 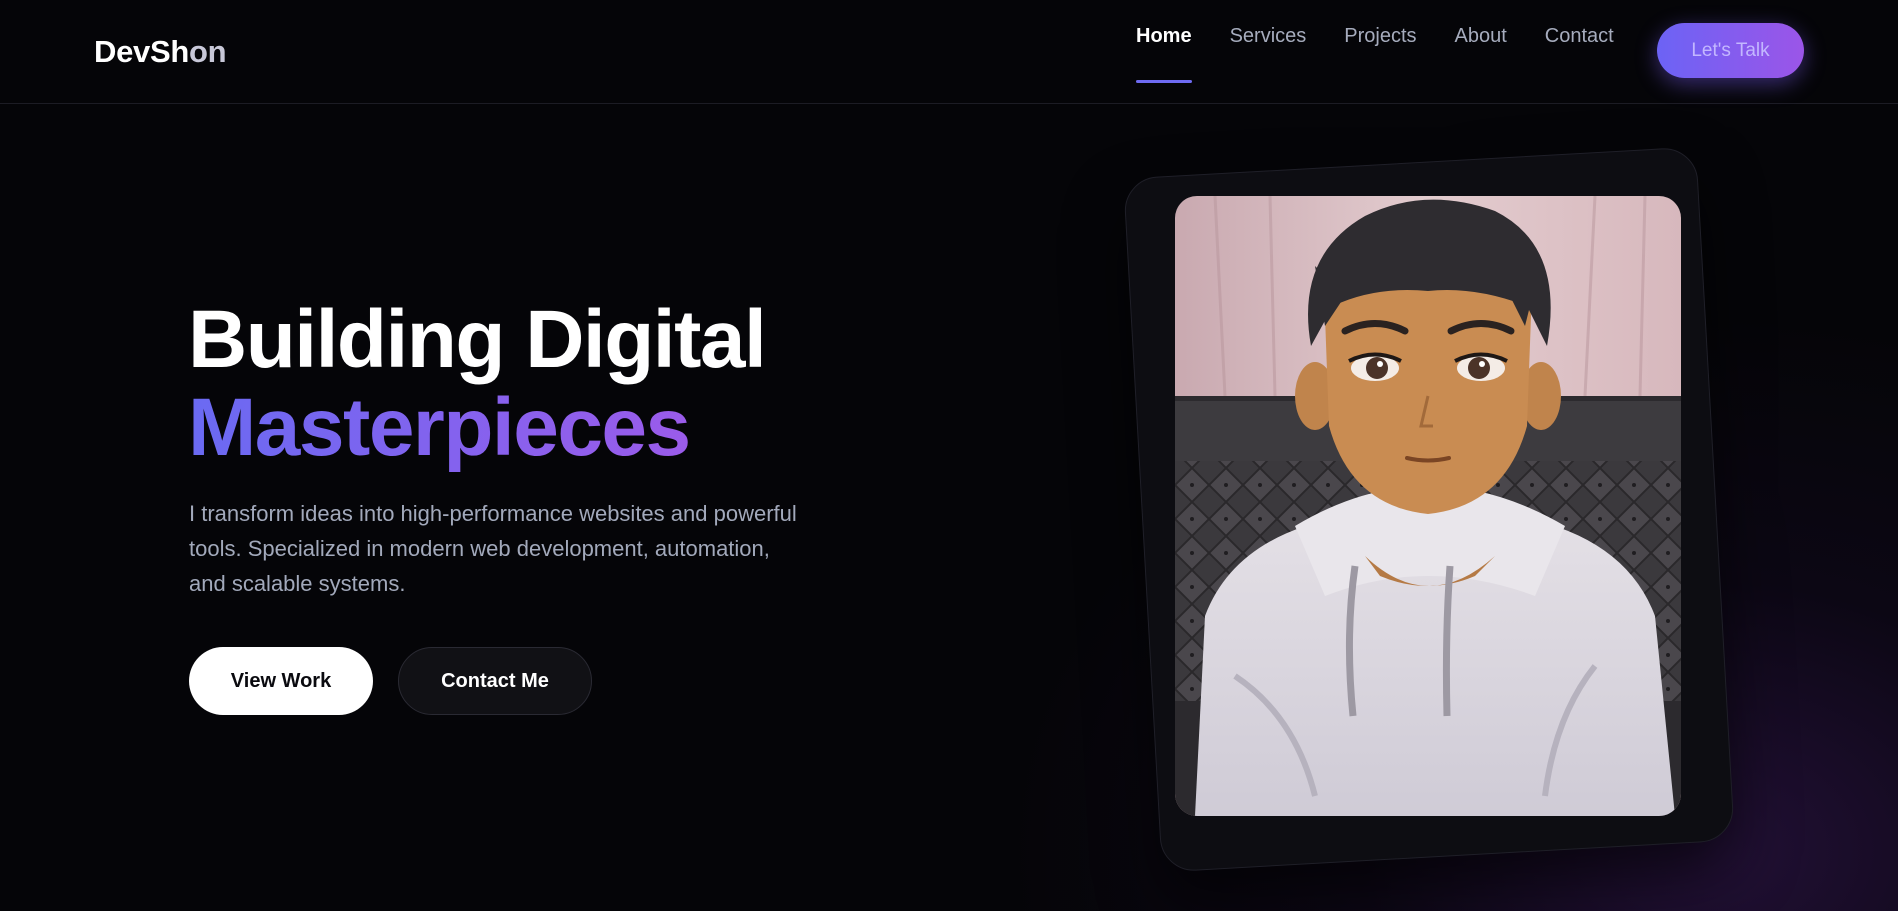 I want to click on hero-title-line2: Masterpieces, so click(x=476, y=428).